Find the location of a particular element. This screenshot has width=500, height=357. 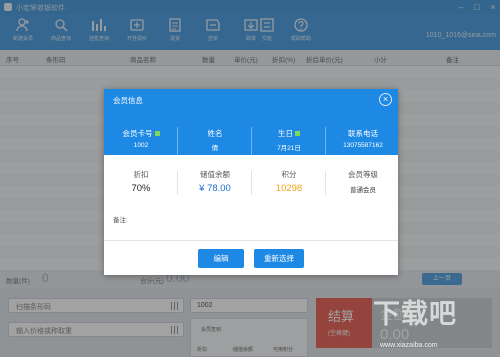

discount-label: 折扣 is located at coordinates (141, 174).